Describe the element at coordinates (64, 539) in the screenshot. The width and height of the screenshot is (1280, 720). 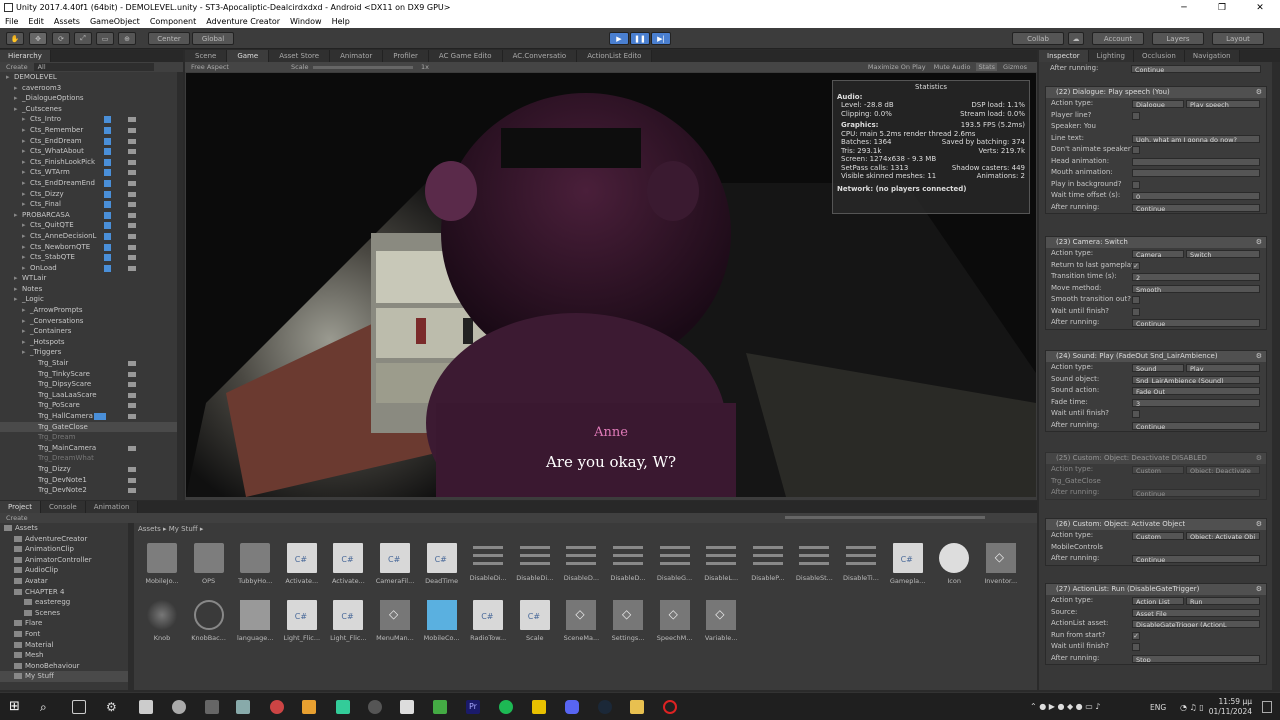
I see `project-folder-item: AdventureCreator` at that location.